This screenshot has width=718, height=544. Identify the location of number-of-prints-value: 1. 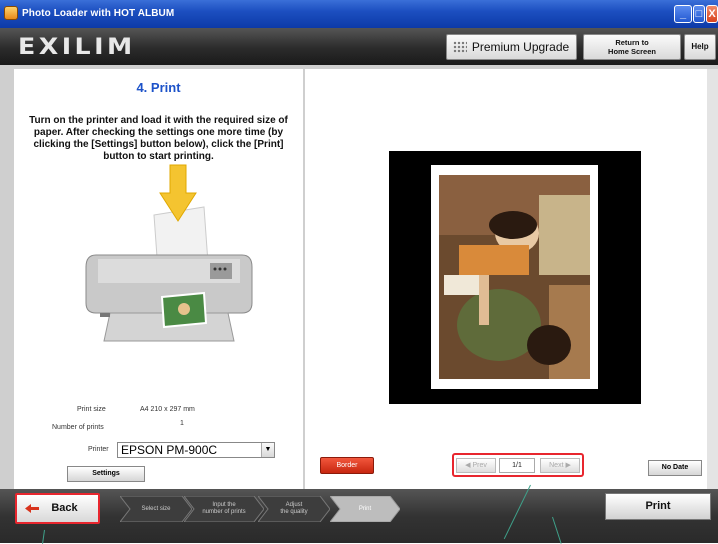
(182, 423).